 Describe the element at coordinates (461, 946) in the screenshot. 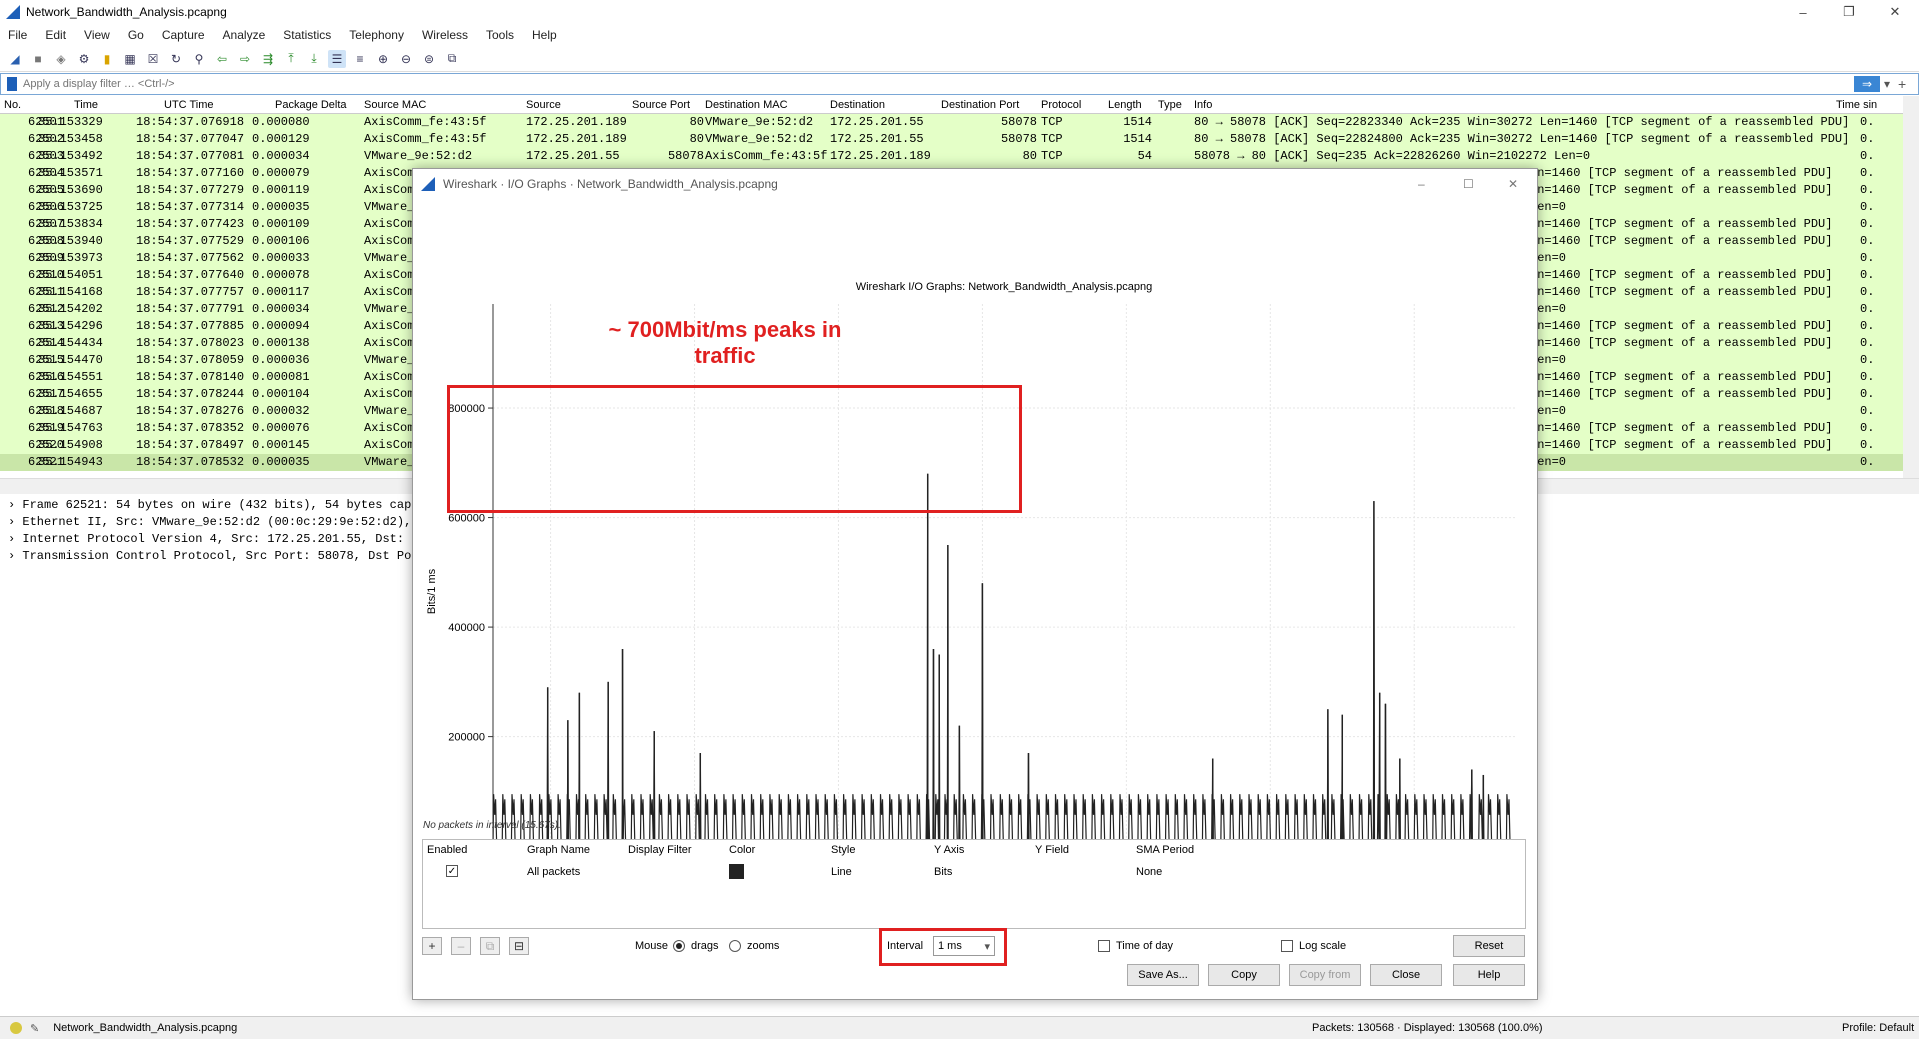

I see `remove-graph-icon: –` at that location.